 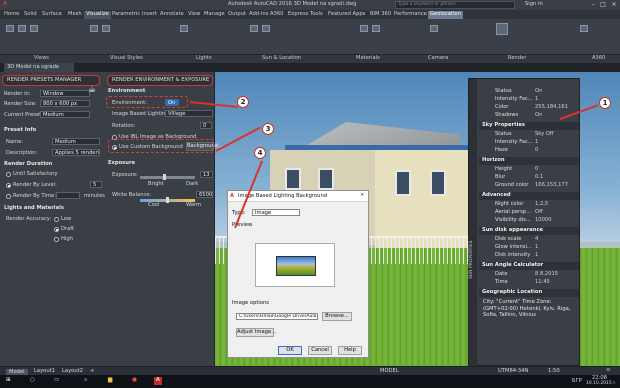 I want to click on close-button: ×, so click(x=614, y=5).